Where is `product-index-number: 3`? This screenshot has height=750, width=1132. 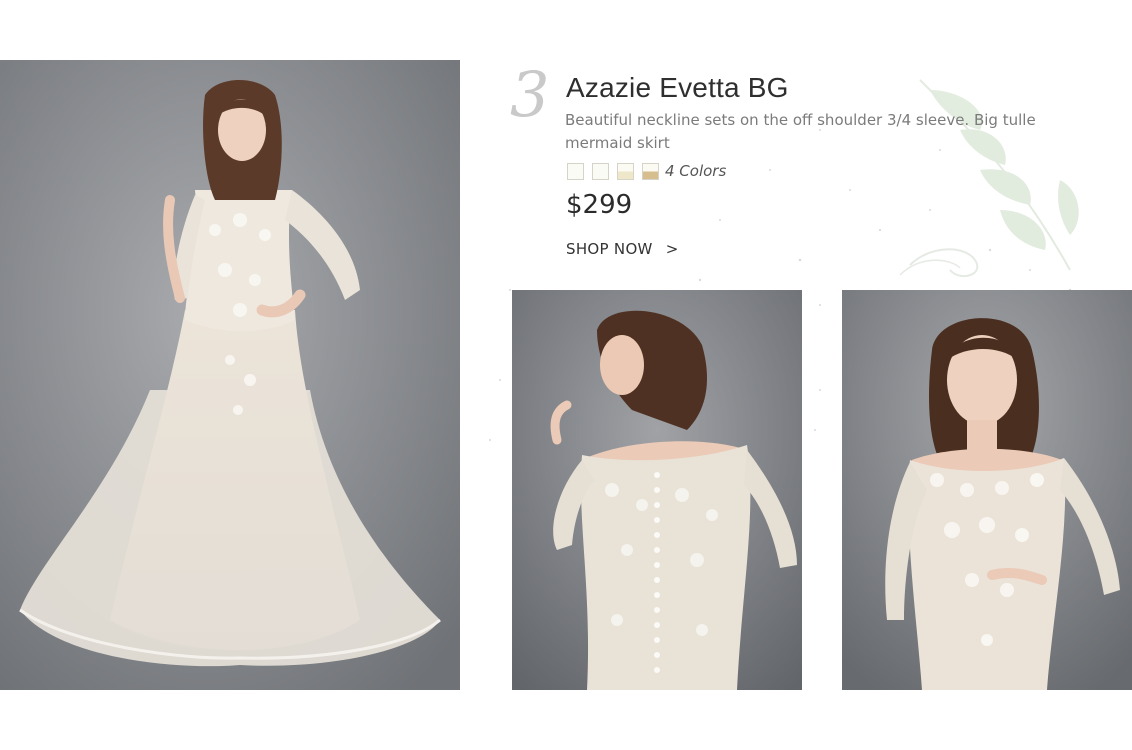 product-index-number: 3 is located at coordinates (530, 94).